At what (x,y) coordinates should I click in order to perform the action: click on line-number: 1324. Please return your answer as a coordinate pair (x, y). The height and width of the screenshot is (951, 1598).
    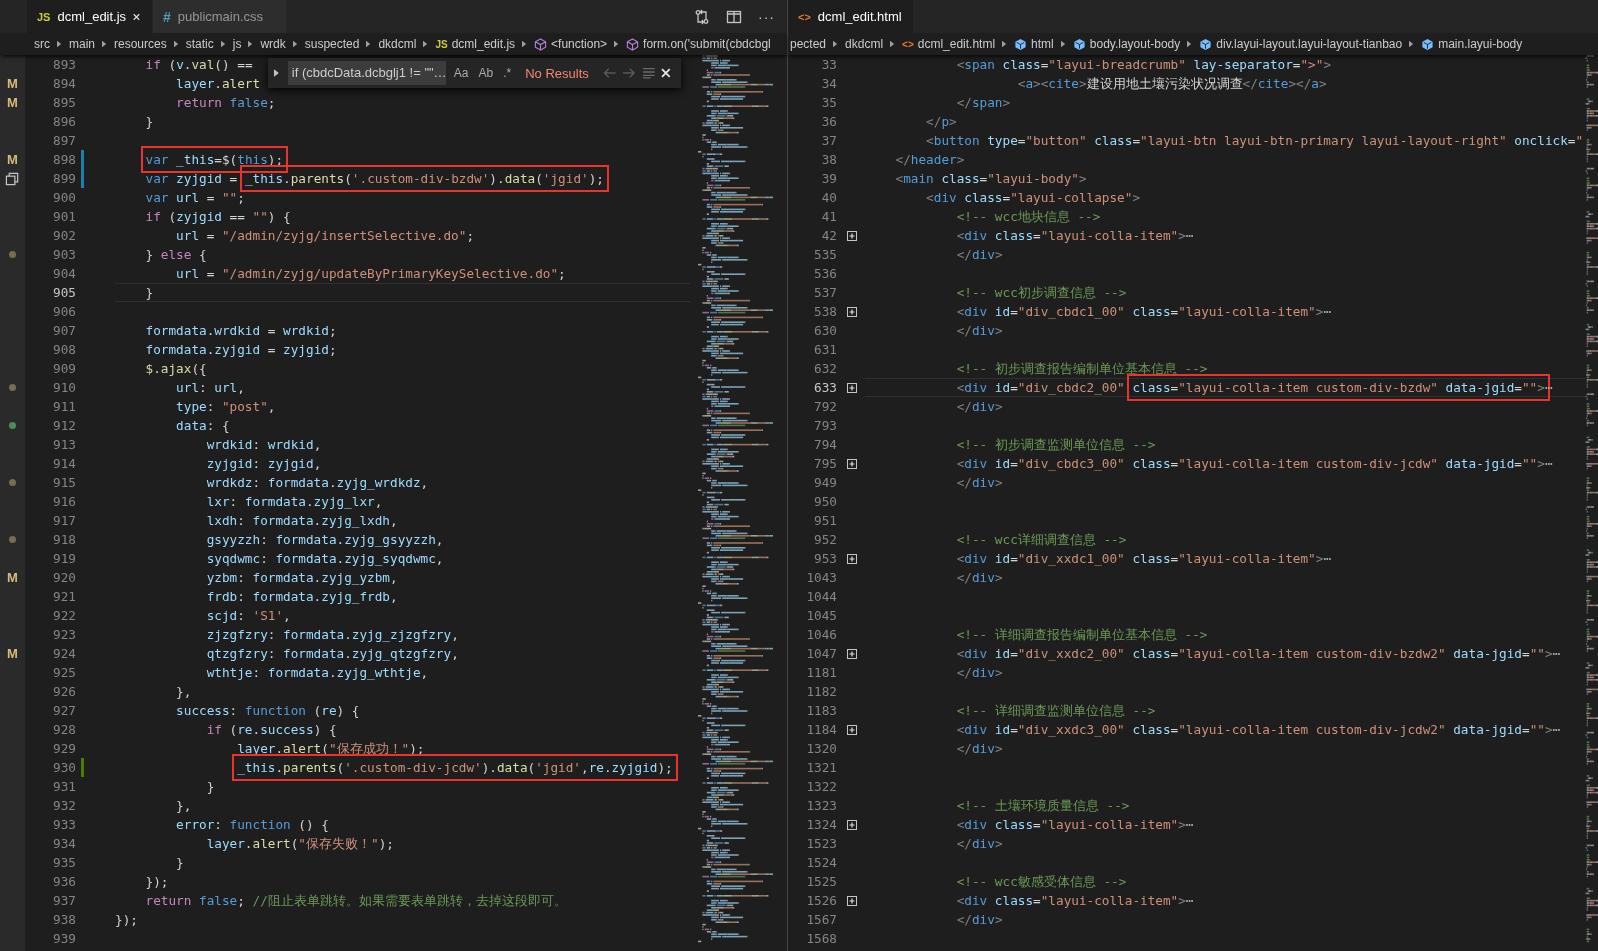
    Looking at the image, I should click on (821, 824).